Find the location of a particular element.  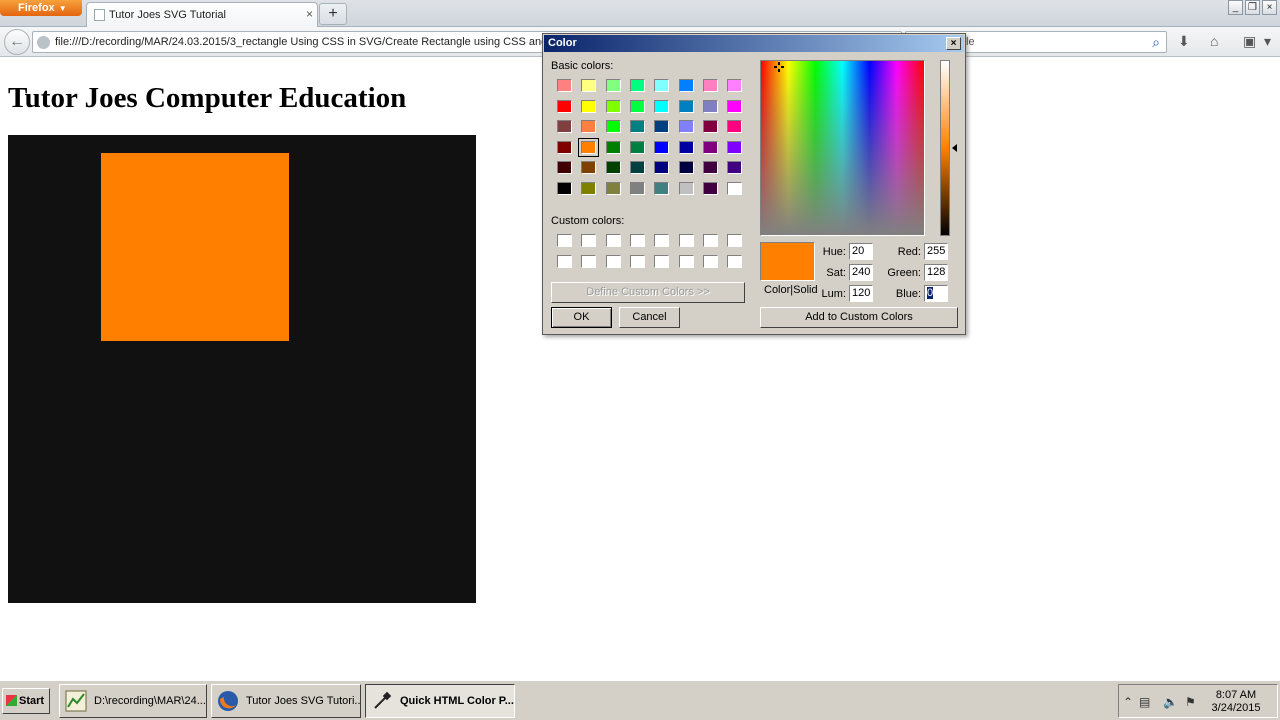

dialog-titlebar: Color × is located at coordinates (754, 43).